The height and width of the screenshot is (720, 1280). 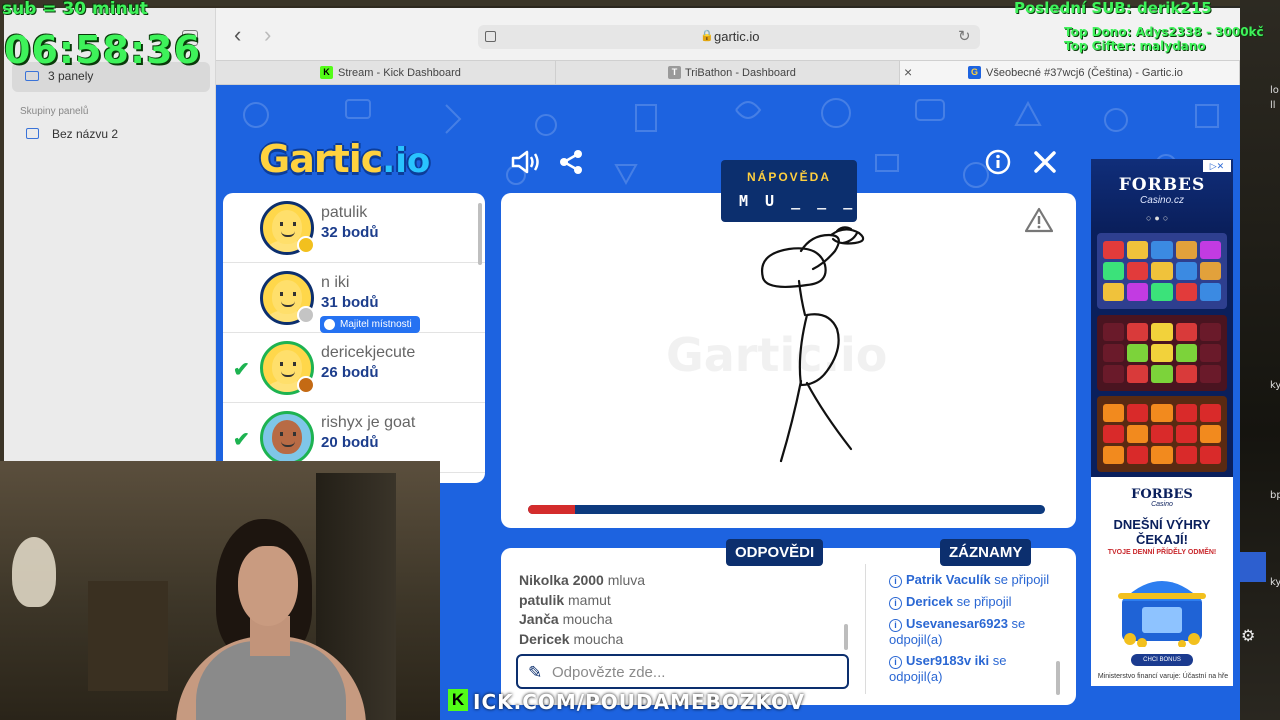 I want to click on treasure-chest-icon, so click(x=1162, y=614).